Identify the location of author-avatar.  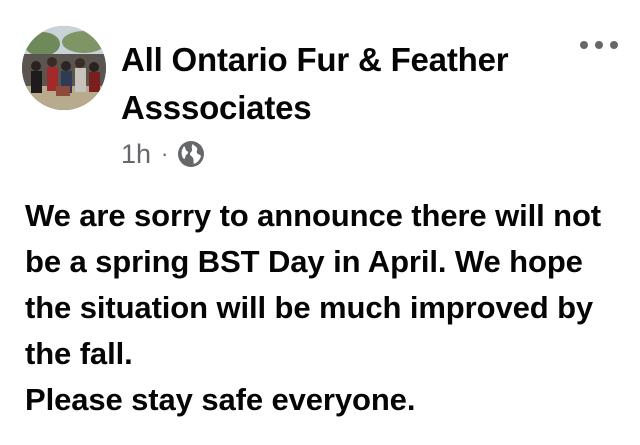
(64, 68).